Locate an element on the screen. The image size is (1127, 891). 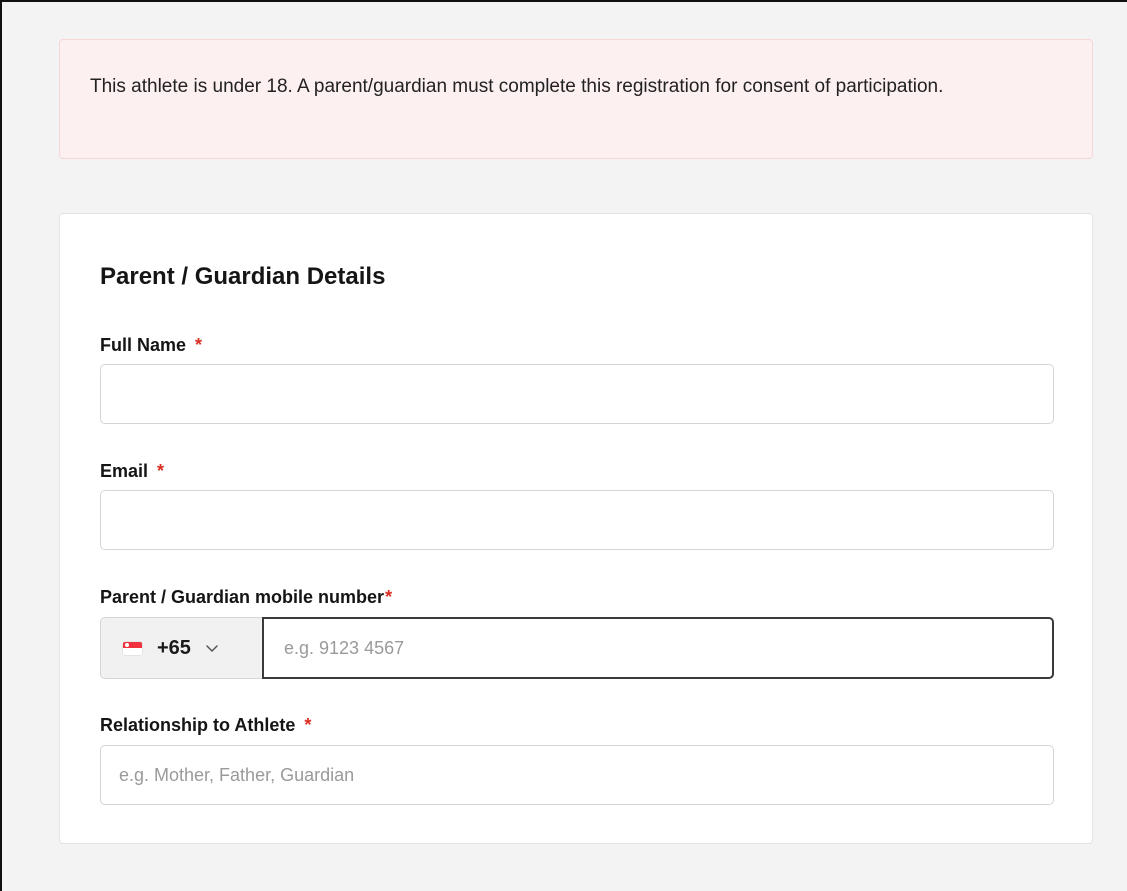
full-name-label-text: Full Name is located at coordinates (143, 345).